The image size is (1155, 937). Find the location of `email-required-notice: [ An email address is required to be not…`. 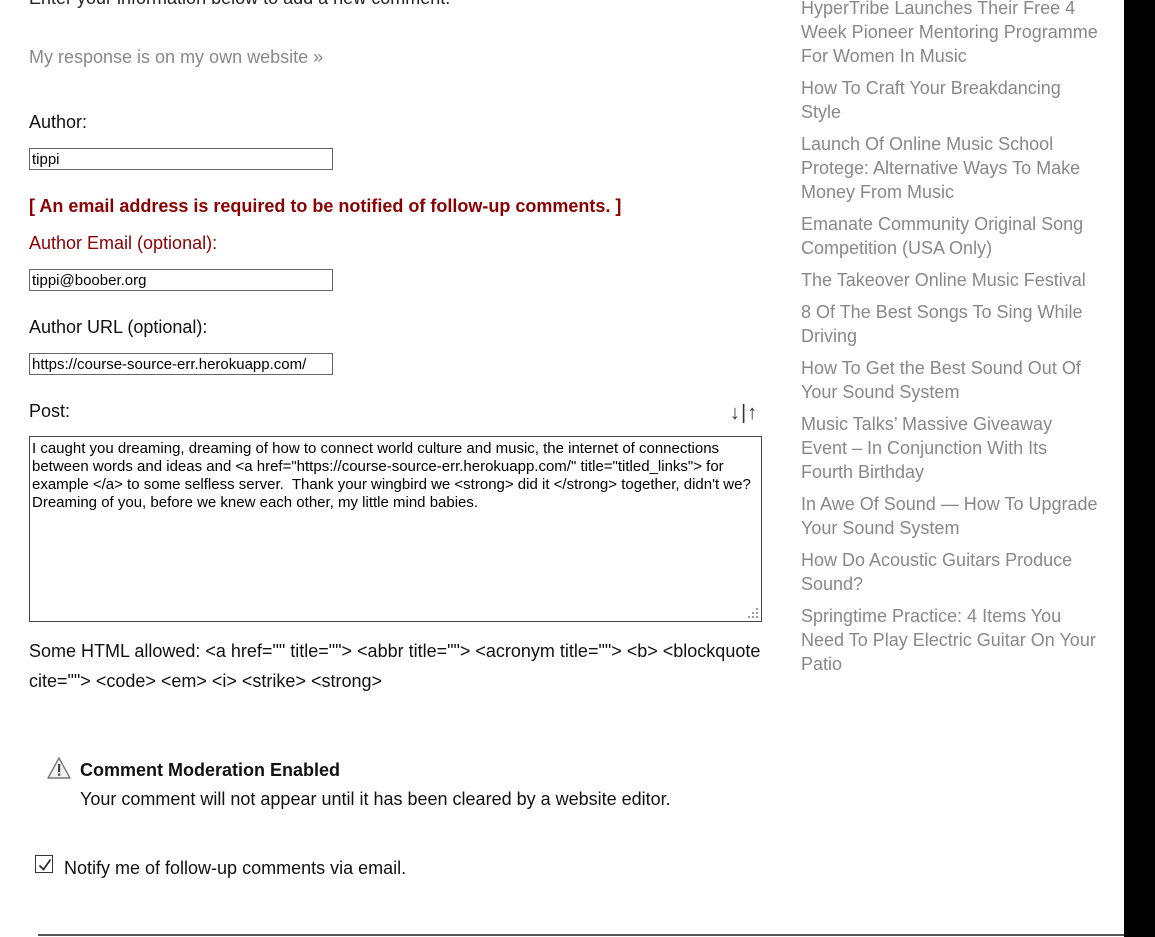

email-required-notice: [ An email address is required to be not… is located at coordinates (325, 206).